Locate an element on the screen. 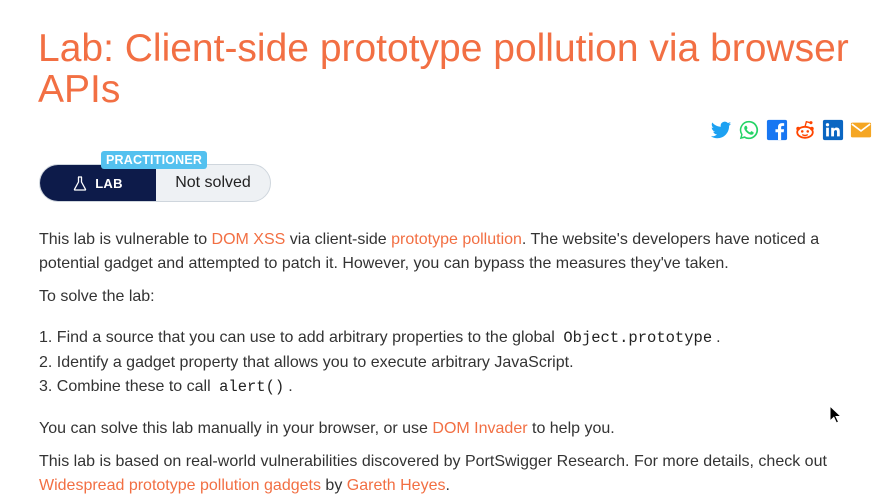  lab-label-section: LAB is located at coordinates (98, 183).